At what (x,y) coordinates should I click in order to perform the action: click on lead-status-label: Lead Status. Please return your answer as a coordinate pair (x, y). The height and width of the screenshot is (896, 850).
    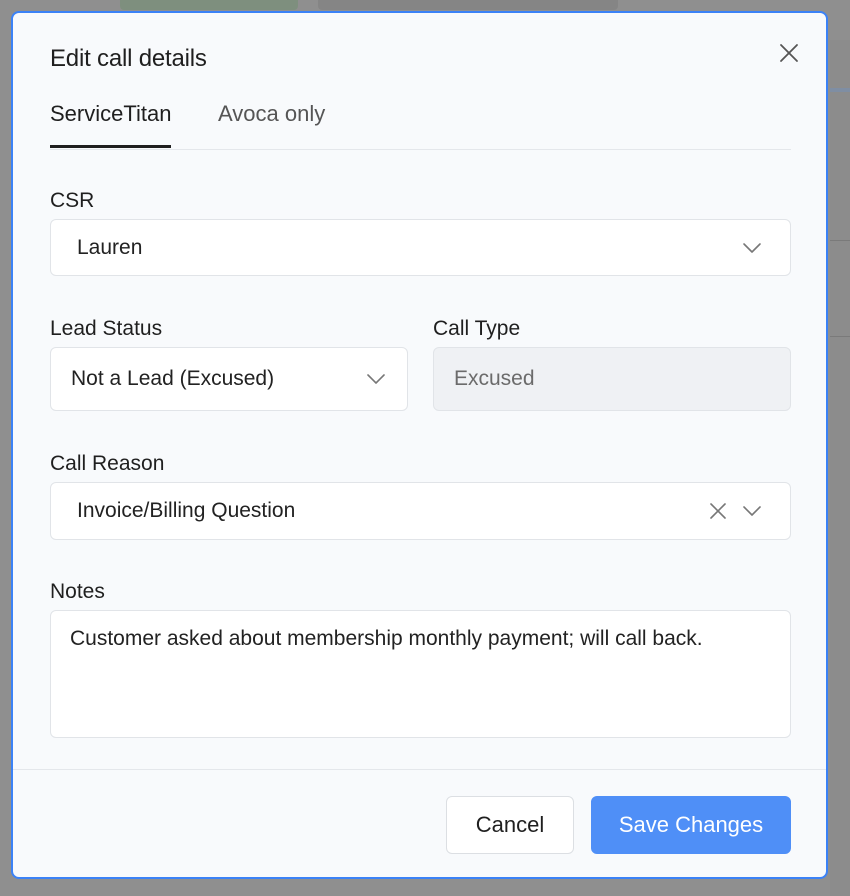
    Looking at the image, I should click on (106, 328).